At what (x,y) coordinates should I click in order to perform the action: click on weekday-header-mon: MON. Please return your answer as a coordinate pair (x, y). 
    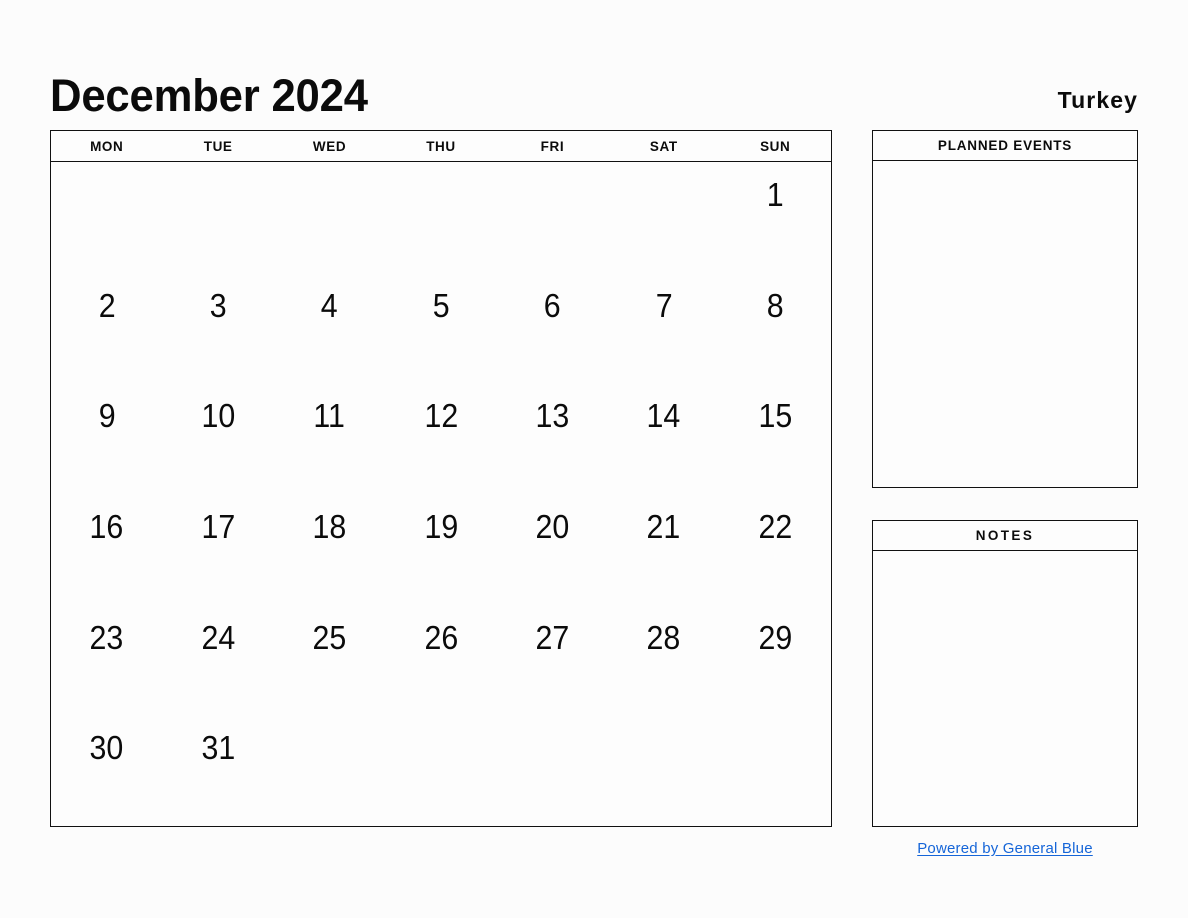
    Looking at the image, I should click on (107, 146).